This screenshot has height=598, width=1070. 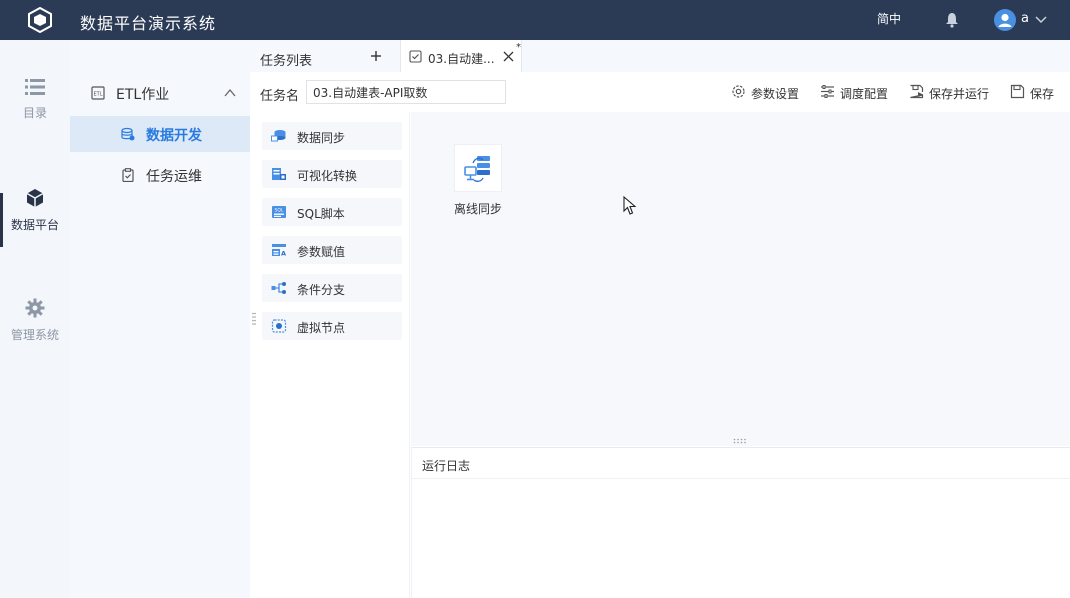 What do you see at coordinates (283, 254) in the screenshot?
I see `svg-text: A` at bounding box center [283, 254].